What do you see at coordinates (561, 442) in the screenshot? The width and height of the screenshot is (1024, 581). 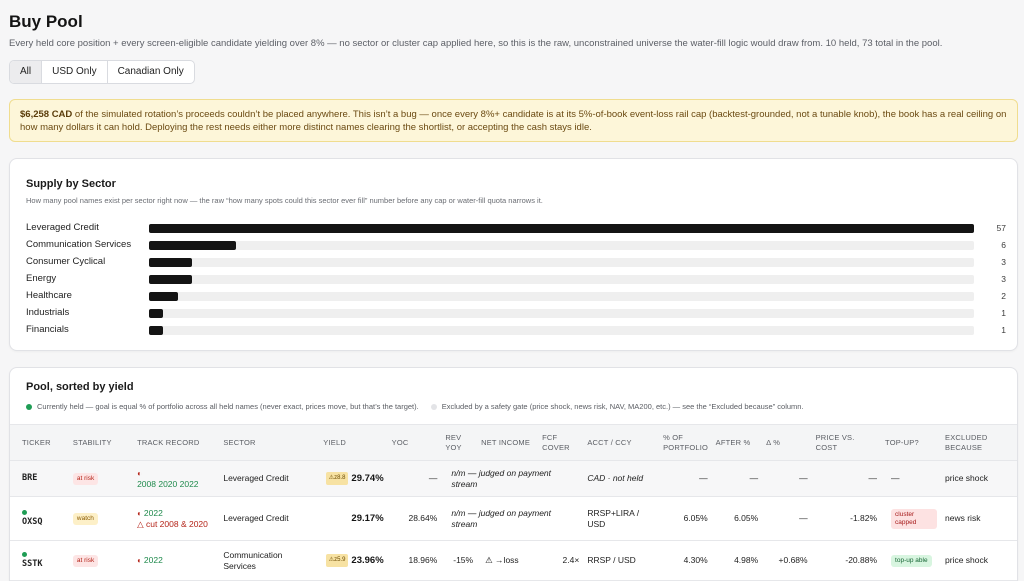 I see `col-fcf-cover: FCF COVER` at bounding box center [561, 442].